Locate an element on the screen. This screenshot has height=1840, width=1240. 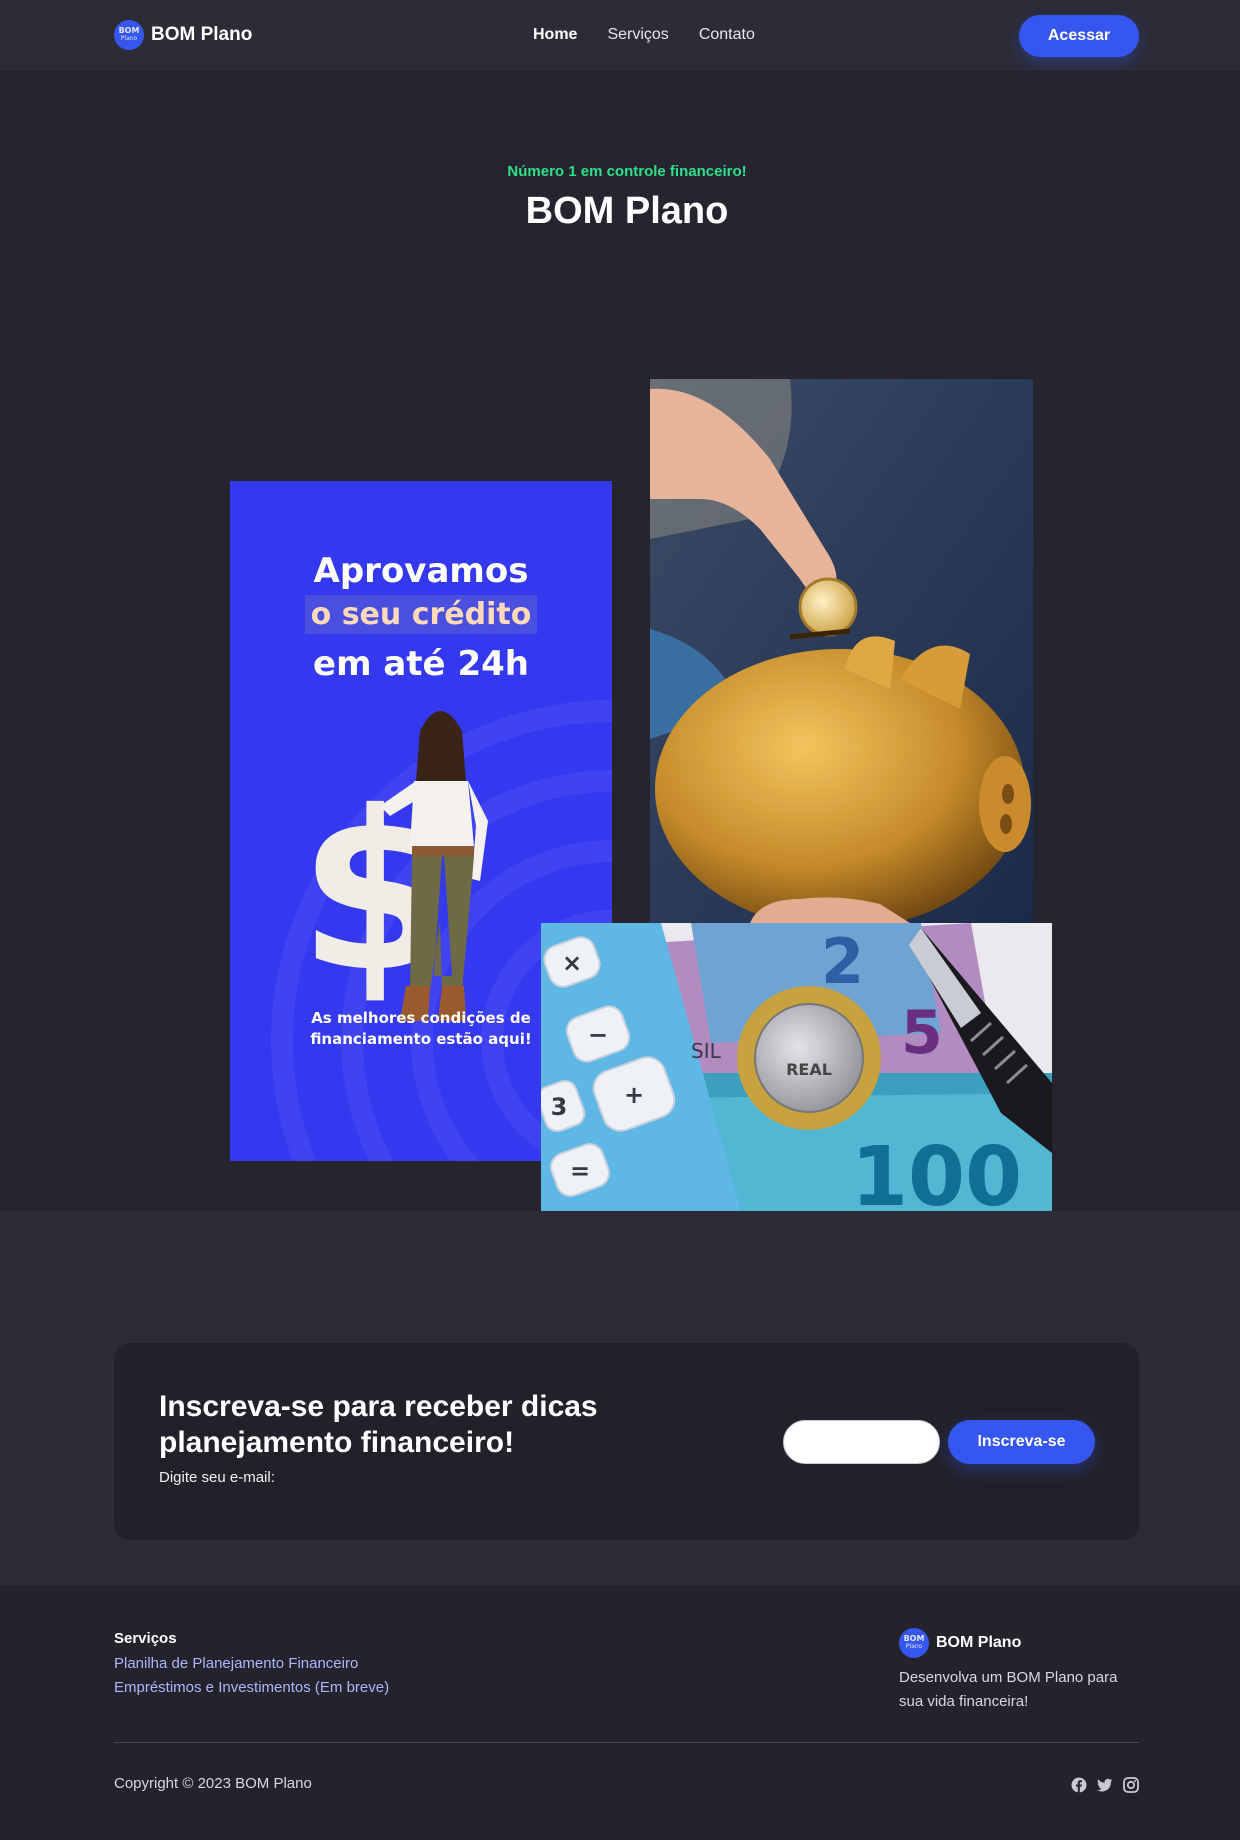
note-value-2: 2 is located at coordinates (842, 961).